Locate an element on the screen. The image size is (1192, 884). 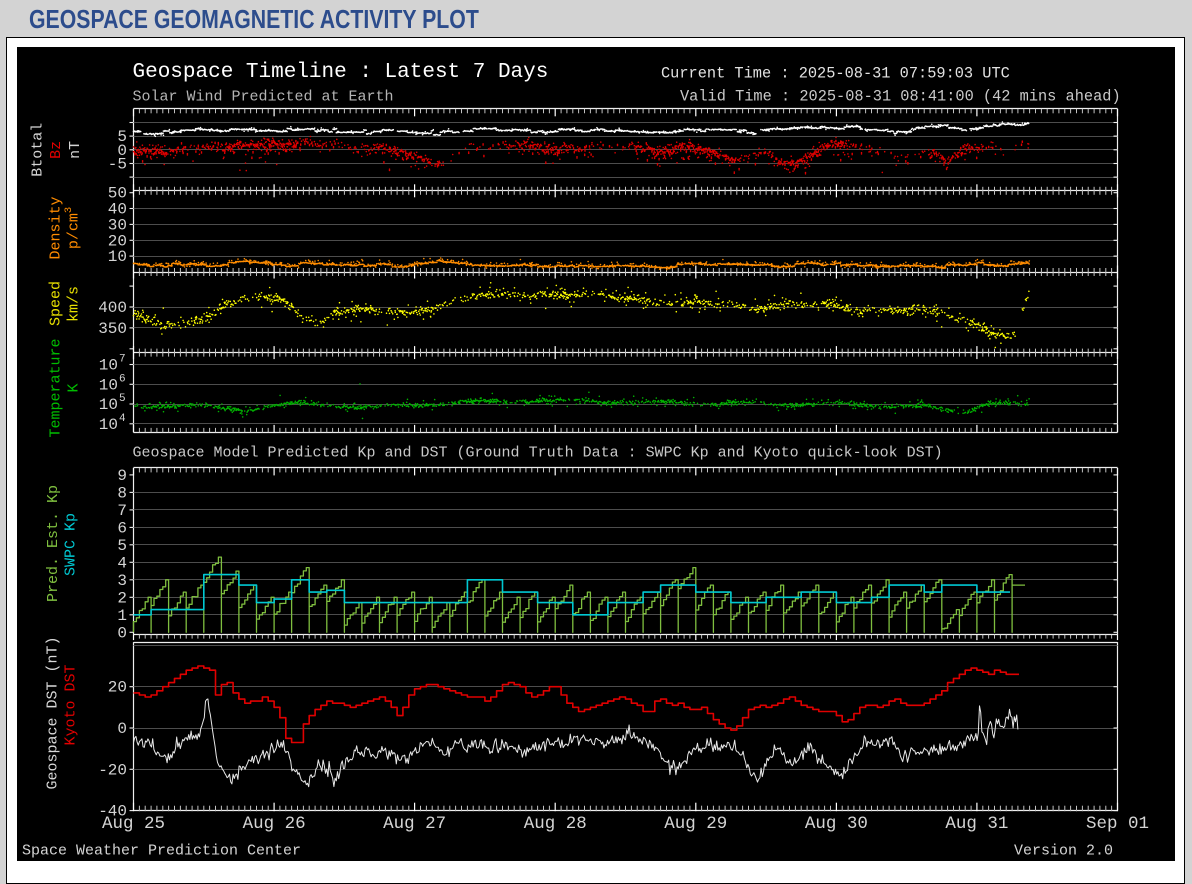
svg-text: Aug 26 is located at coordinates (274, 824).